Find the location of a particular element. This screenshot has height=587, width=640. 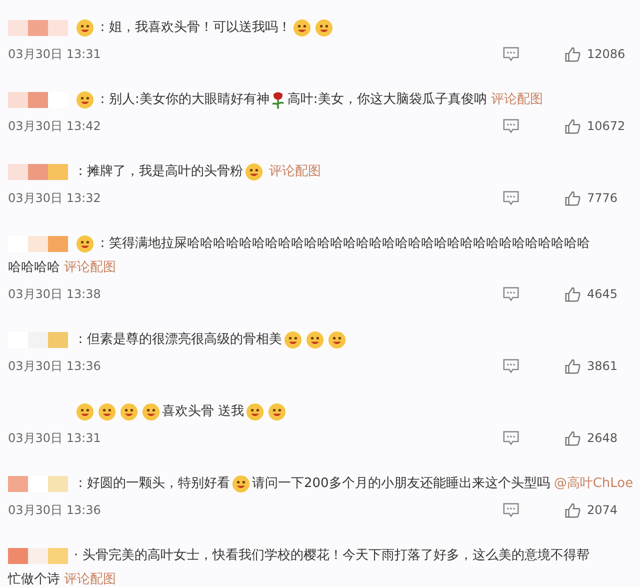

comment-text: ：好圆的一颗头，特别好看 is located at coordinates (152, 484).